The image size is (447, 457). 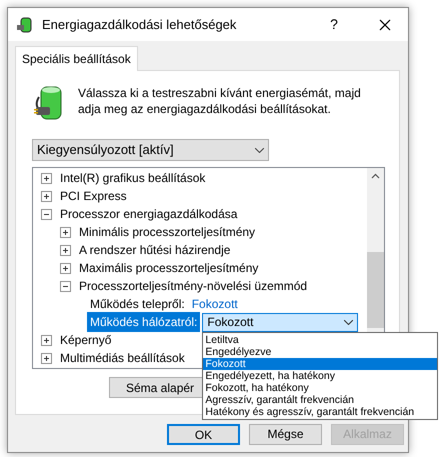 What do you see at coordinates (168, 268) in the screenshot?
I see `tree-item: Maximális processzorteljesítmény` at bounding box center [168, 268].